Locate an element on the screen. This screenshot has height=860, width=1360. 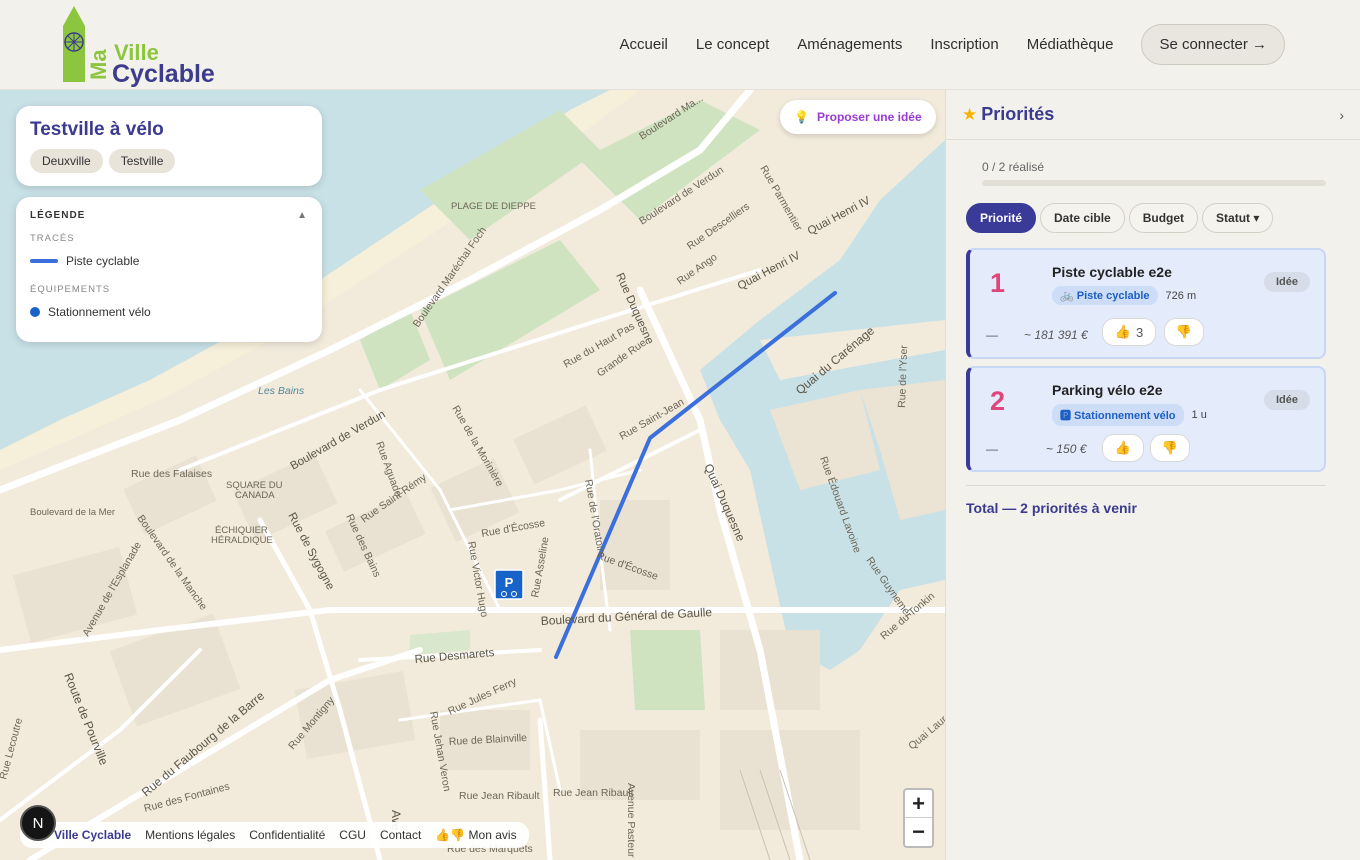
sort-date-cible: Date cible is located at coordinates (1082, 218).